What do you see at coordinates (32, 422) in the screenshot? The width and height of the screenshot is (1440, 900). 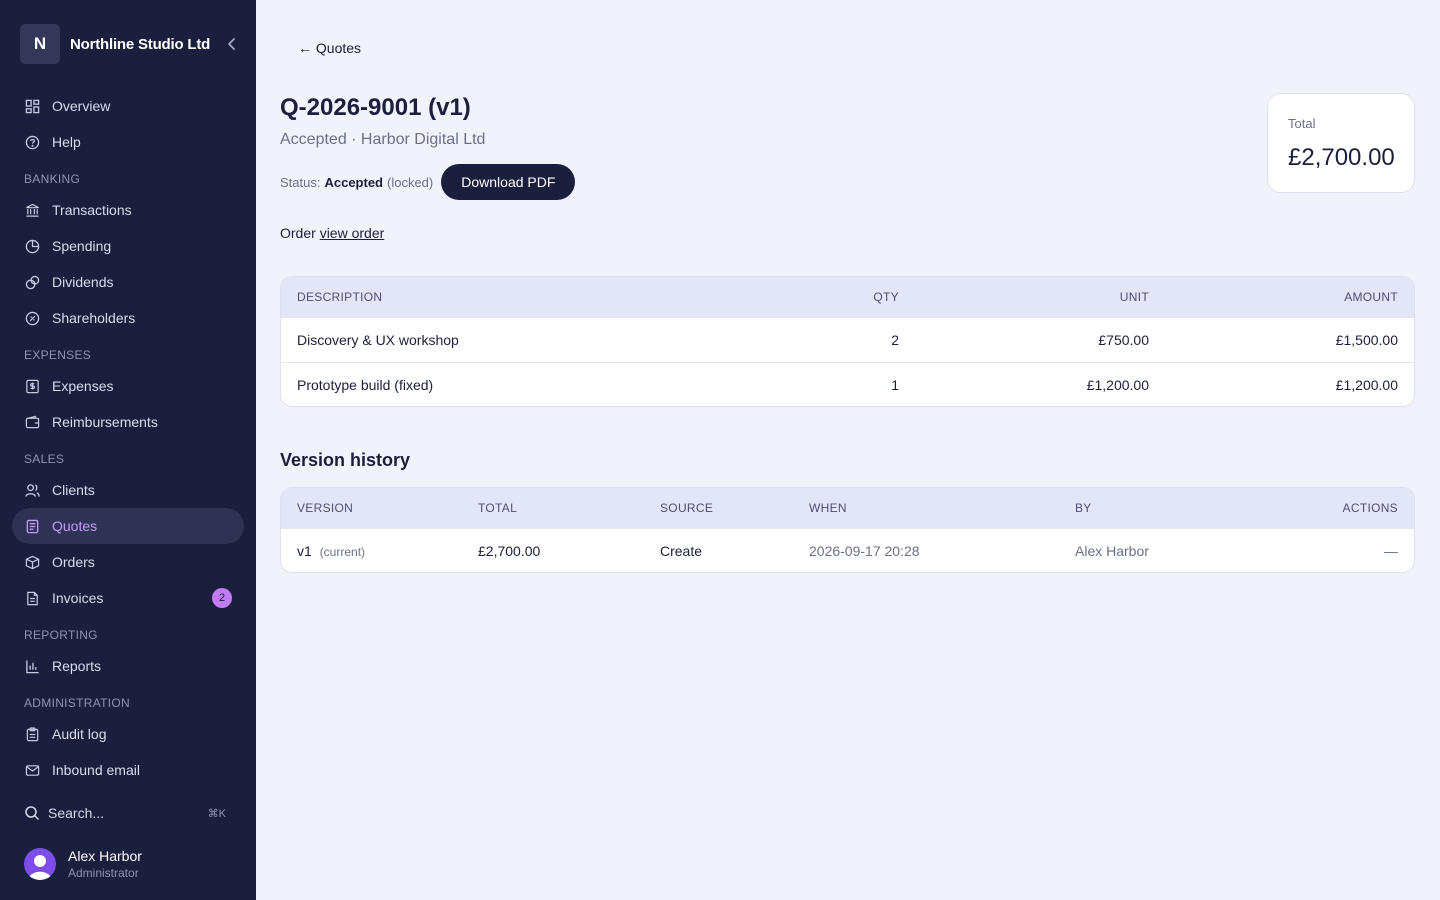 I see `wallet-icon` at bounding box center [32, 422].